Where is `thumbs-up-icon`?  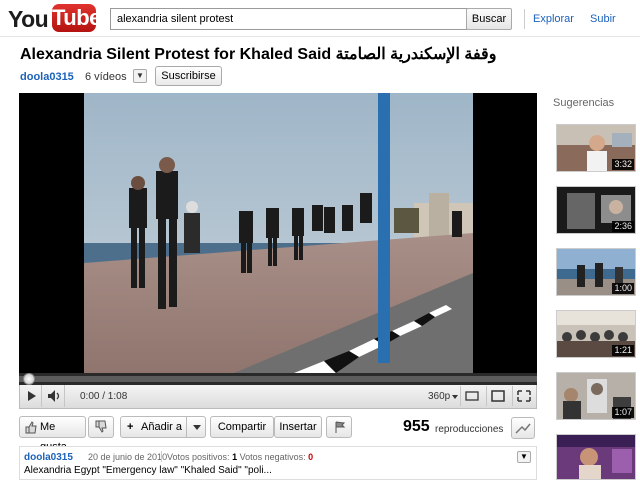
thumbs-up-icon is located at coordinates (31, 427).